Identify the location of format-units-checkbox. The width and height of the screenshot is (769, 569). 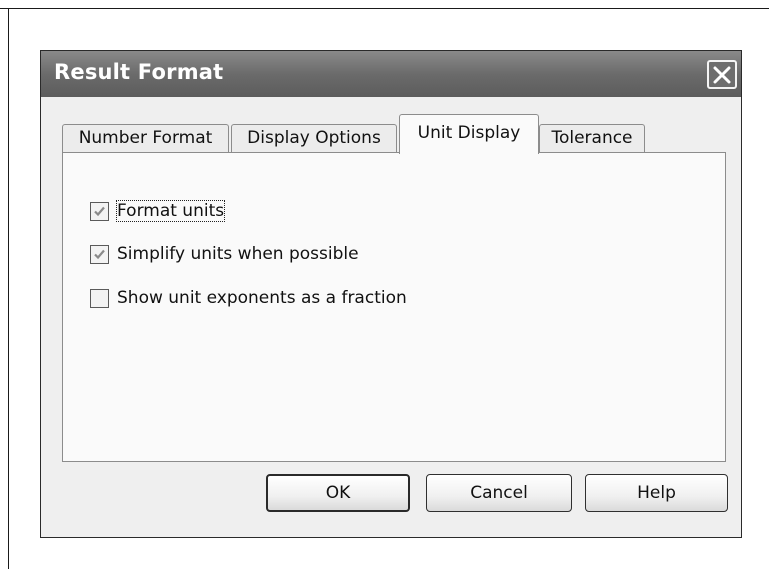
(99, 211).